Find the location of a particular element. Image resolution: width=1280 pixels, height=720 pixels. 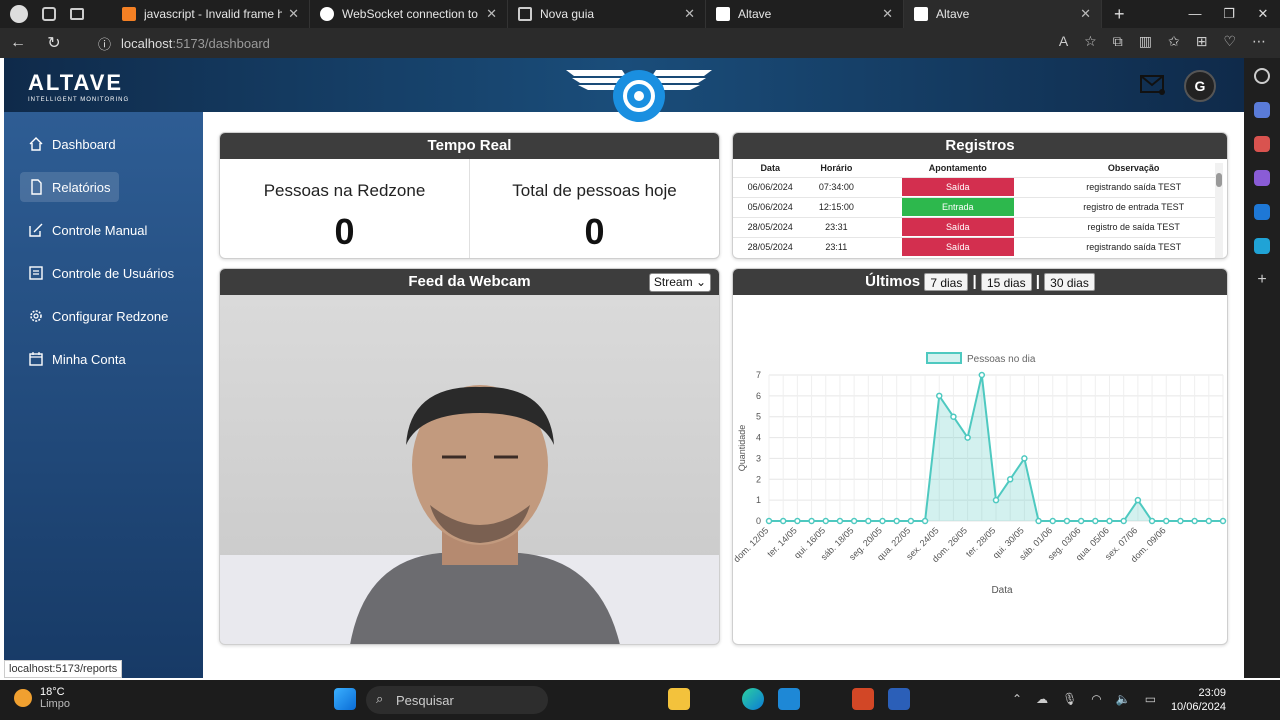

favorites-icon: ✩ is located at coordinates (1174, 41).